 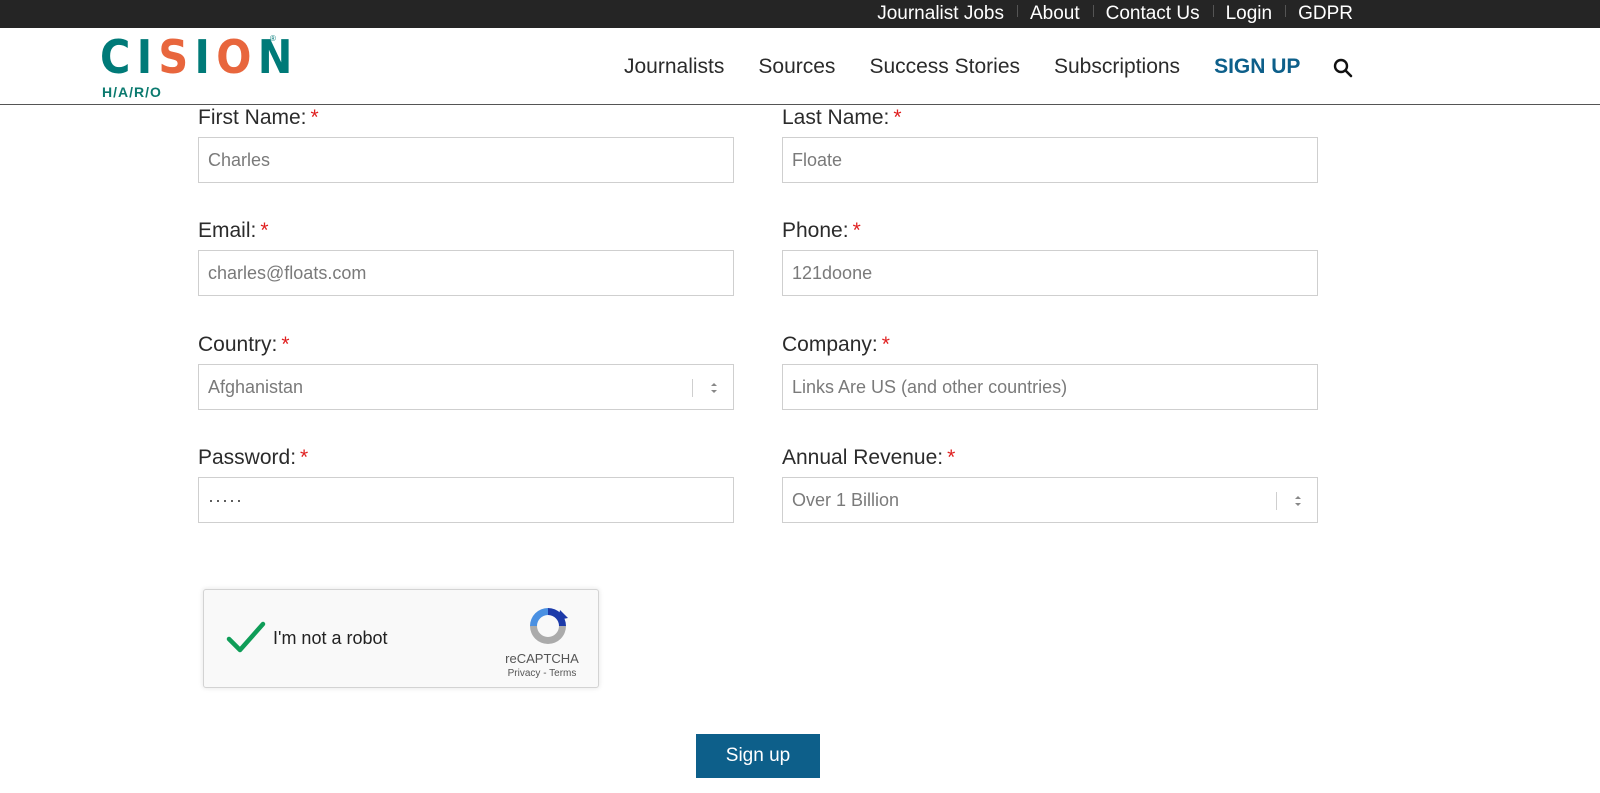 I want to click on recaptcha-label: I'm not a robot, so click(x=330, y=638).